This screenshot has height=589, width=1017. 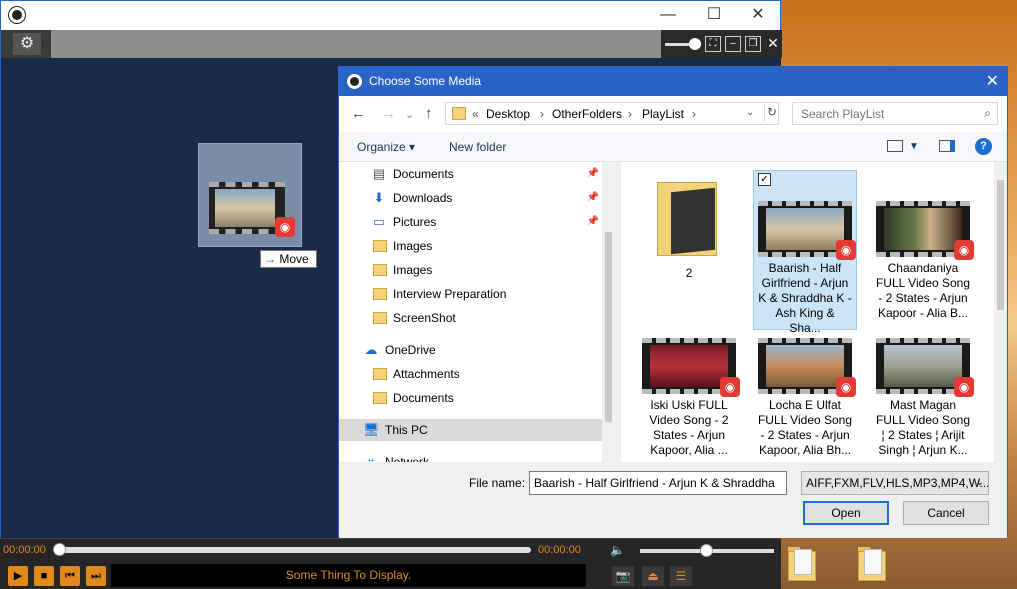 I want to click on mini-close-icon: ✕, so click(x=773, y=44).